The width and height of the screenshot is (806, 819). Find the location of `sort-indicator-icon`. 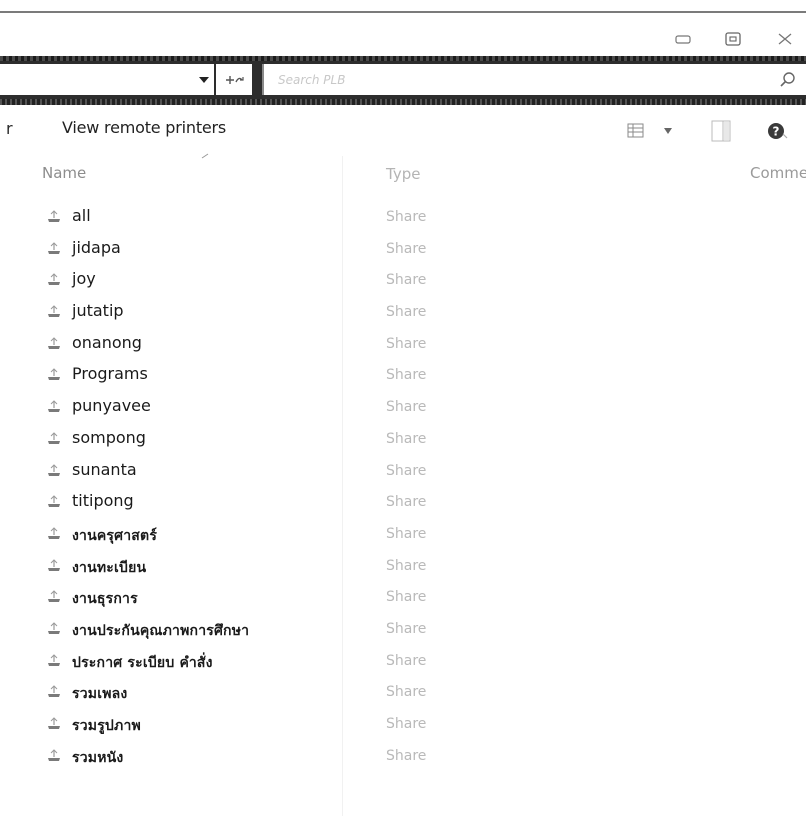

sort-indicator-icon is located at coordinates (205, 156).